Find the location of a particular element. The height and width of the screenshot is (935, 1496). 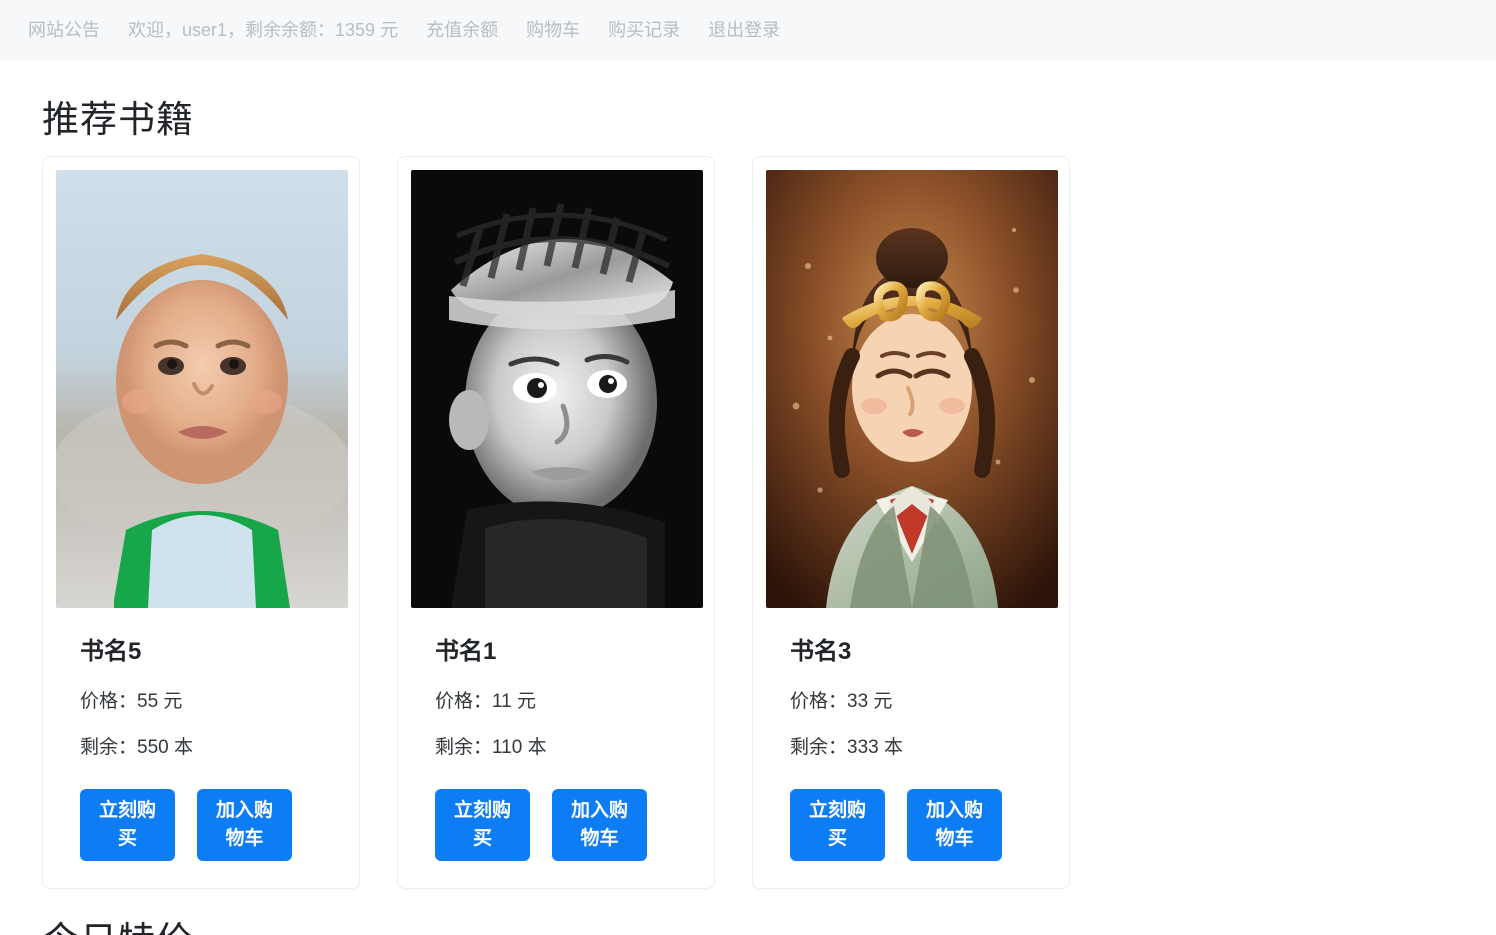

book-card-body: 书名3 价格：33 元 剩余：333 本 立刻购买 加入购物车 is located at coordinates (911, 741).